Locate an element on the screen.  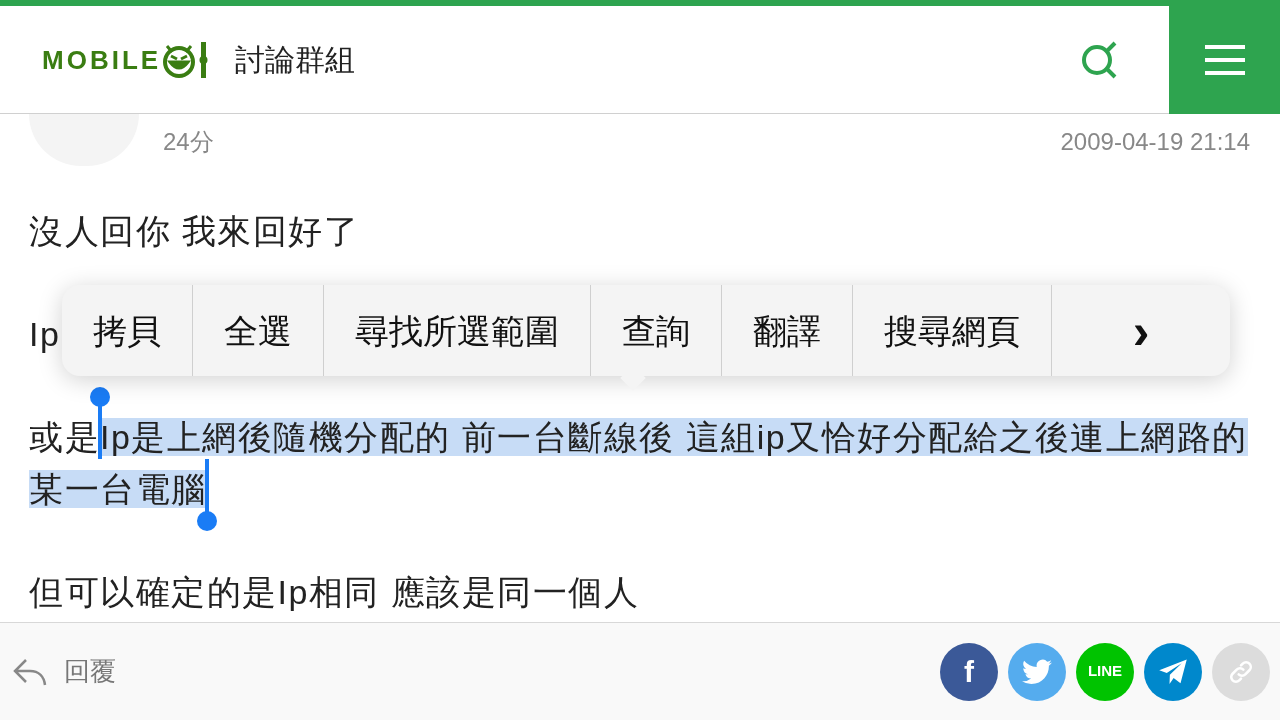
more-button: › is located at coordinates (1141, 330).